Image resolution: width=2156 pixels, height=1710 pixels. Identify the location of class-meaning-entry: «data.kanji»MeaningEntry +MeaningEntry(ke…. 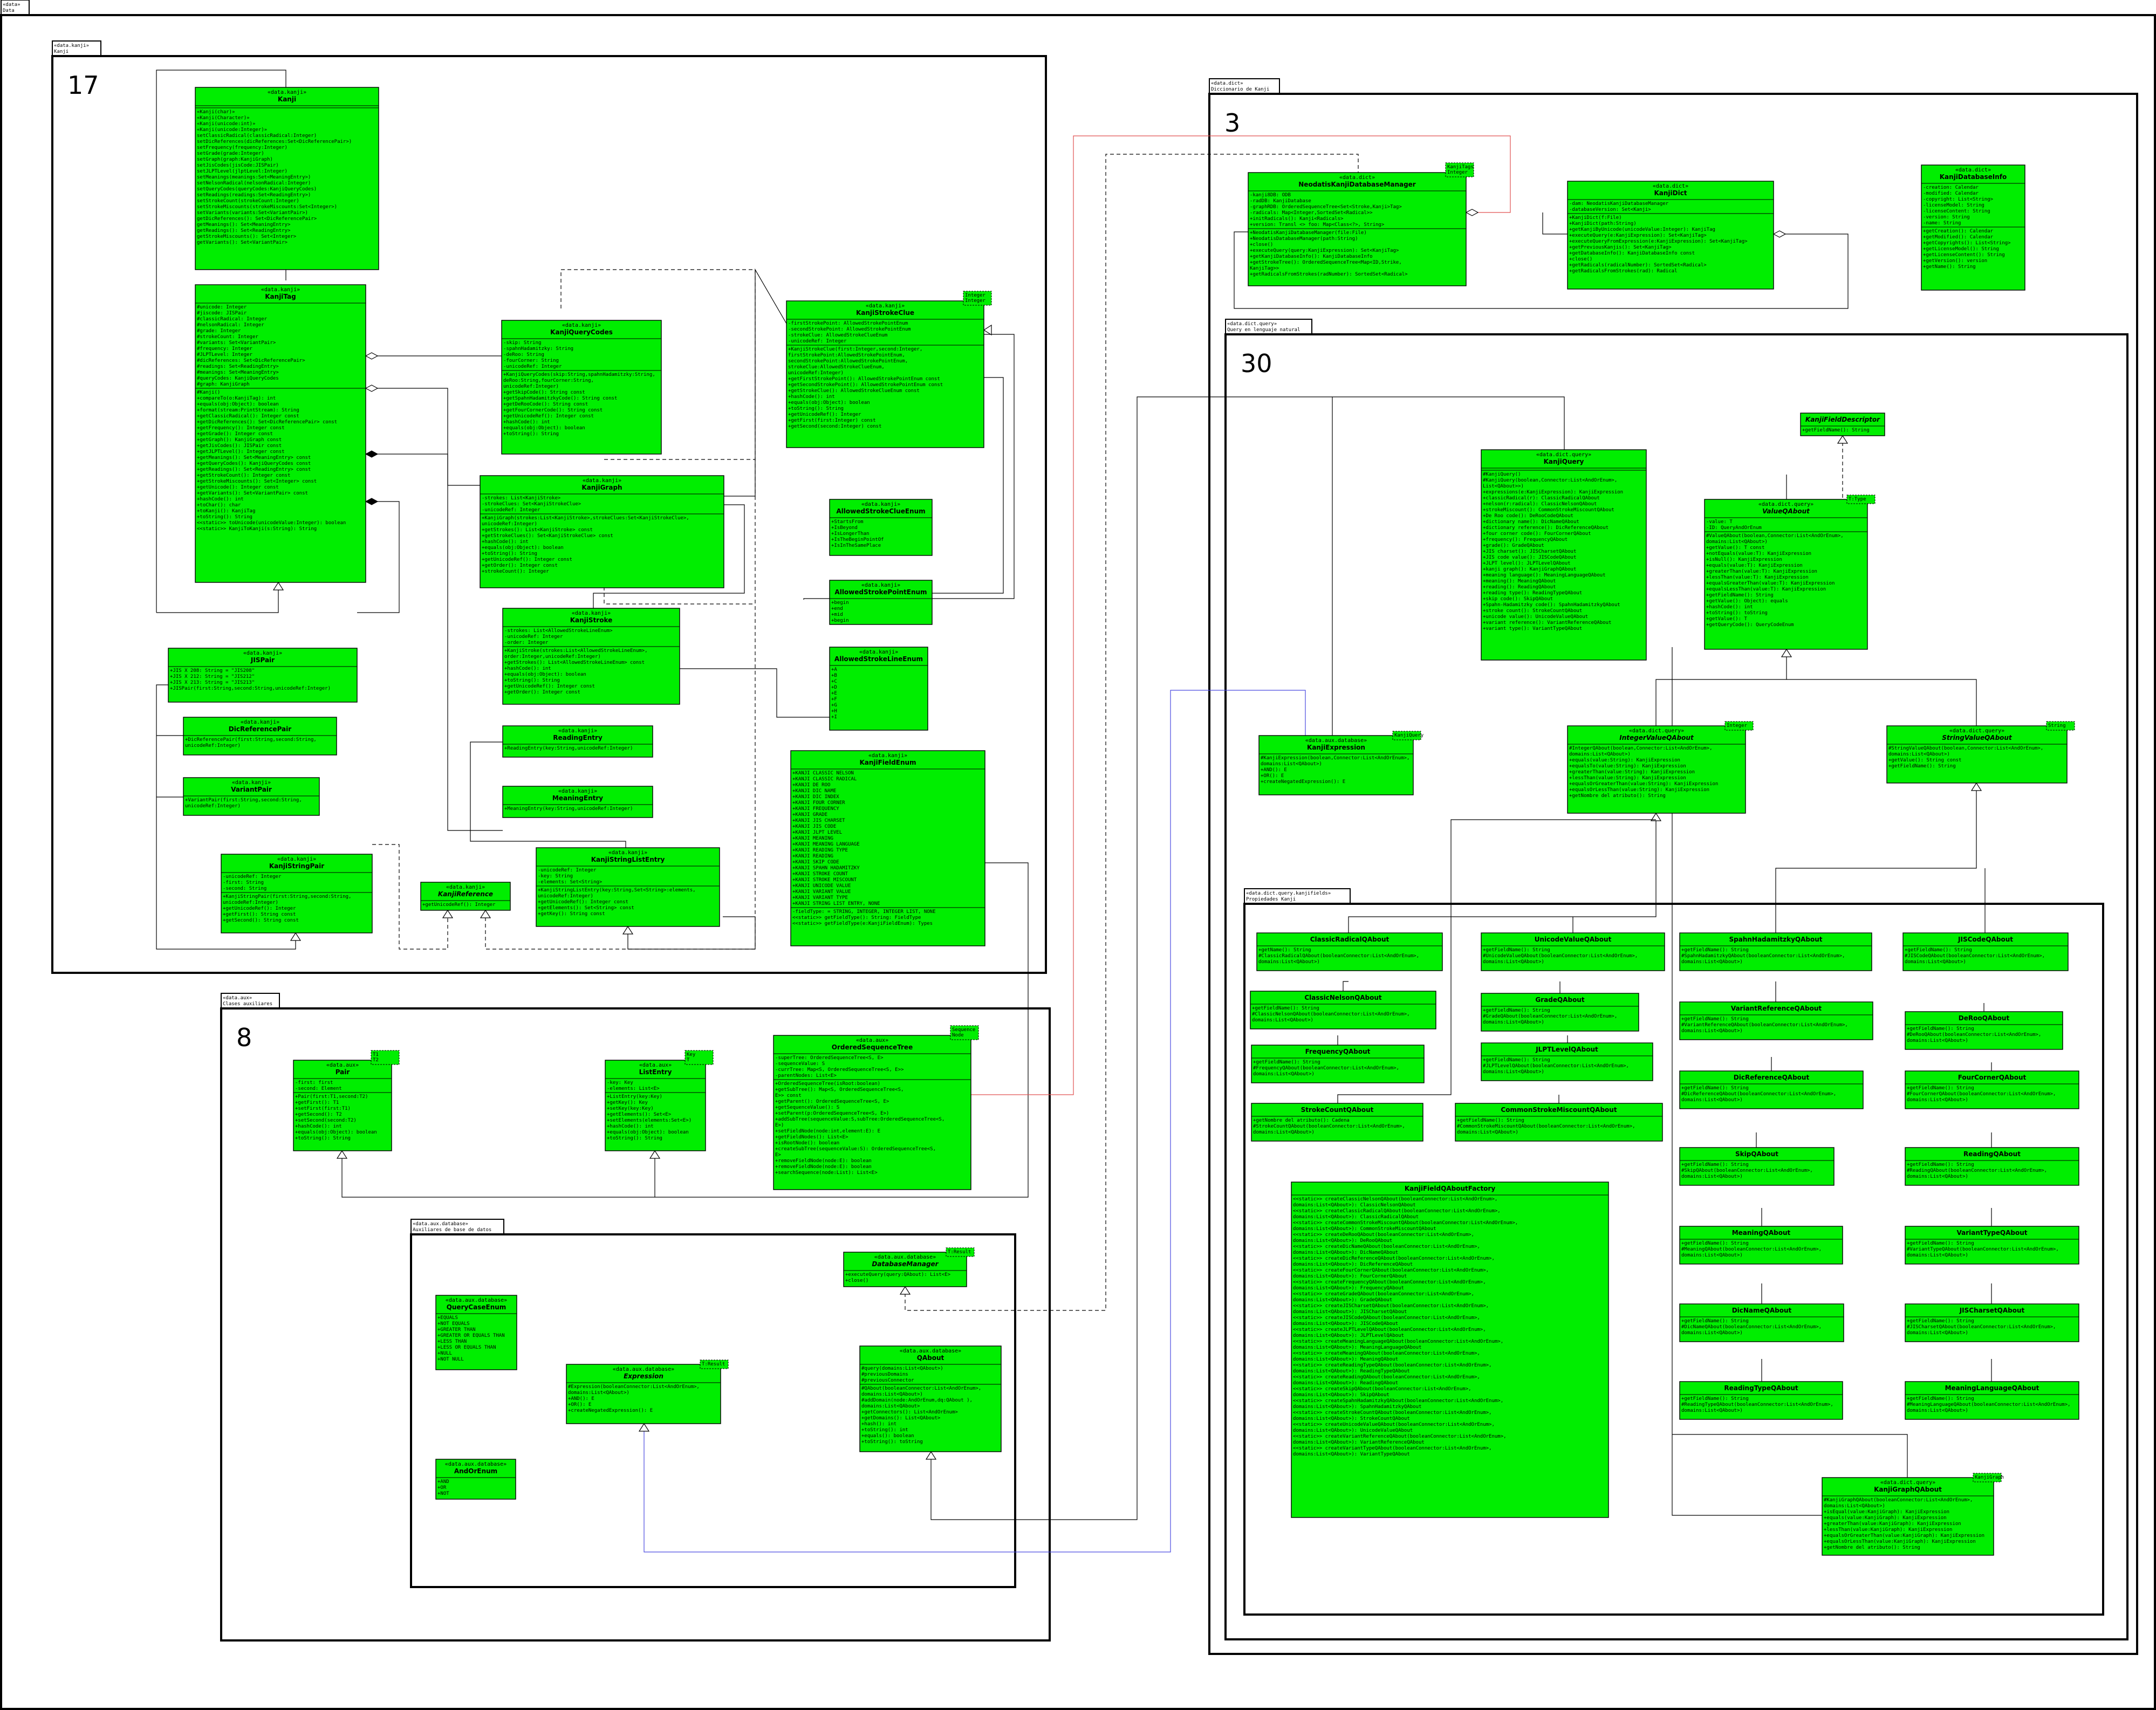
(577, 802).